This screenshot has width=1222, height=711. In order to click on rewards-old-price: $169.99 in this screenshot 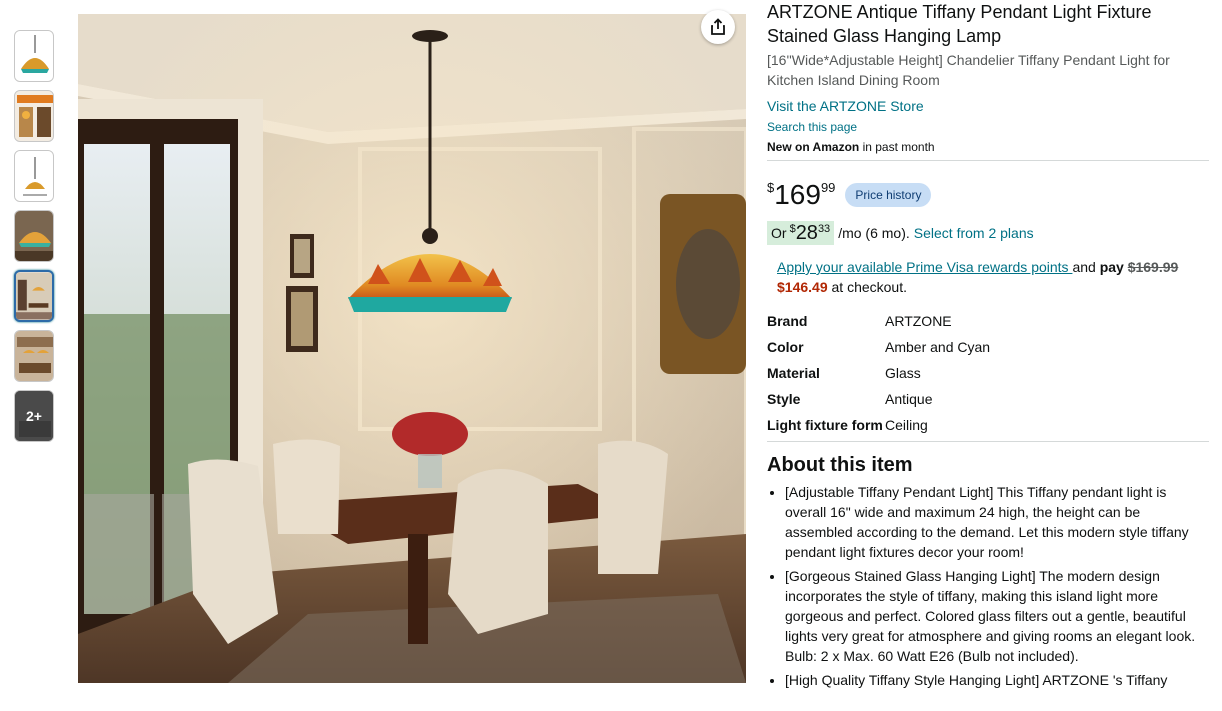, I will do `click(1153, 267)`.